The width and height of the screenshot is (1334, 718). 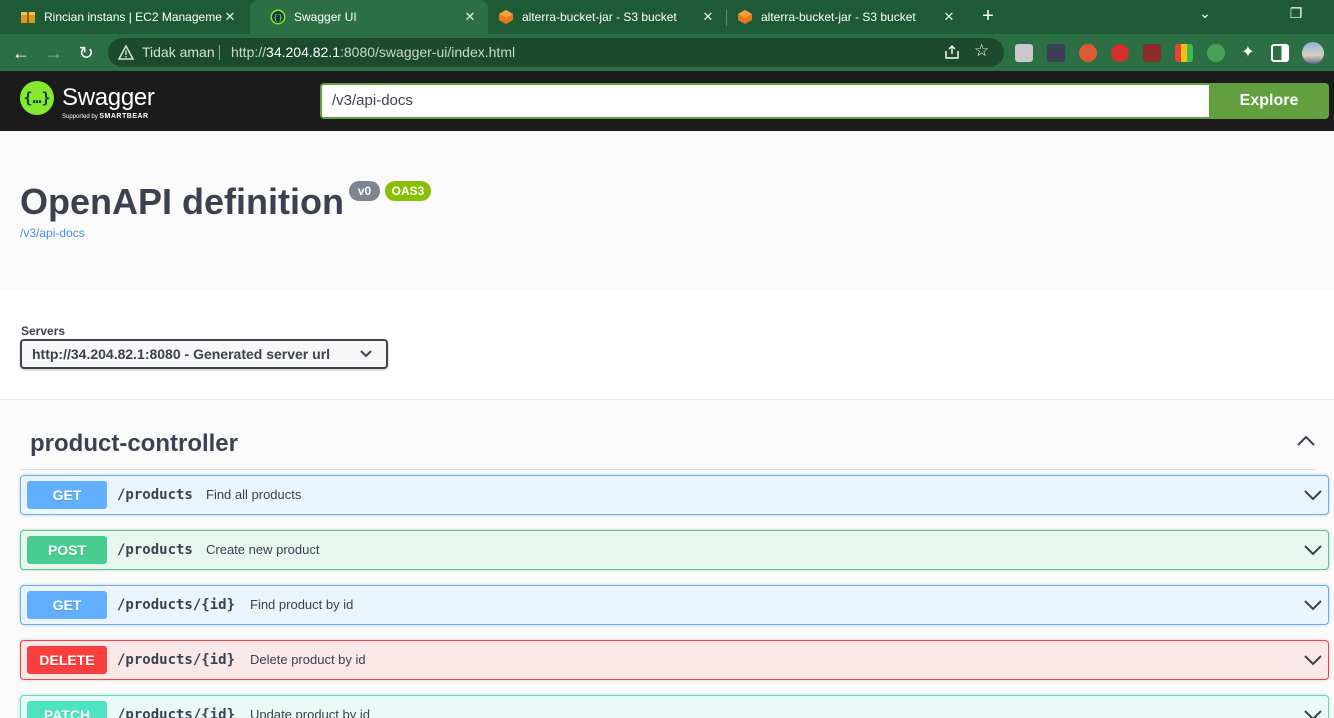 What do you see at coordinates (1088, 53) in the screenshot?
I see `duckduckgo-icon` at bounding box center [1088, 53].